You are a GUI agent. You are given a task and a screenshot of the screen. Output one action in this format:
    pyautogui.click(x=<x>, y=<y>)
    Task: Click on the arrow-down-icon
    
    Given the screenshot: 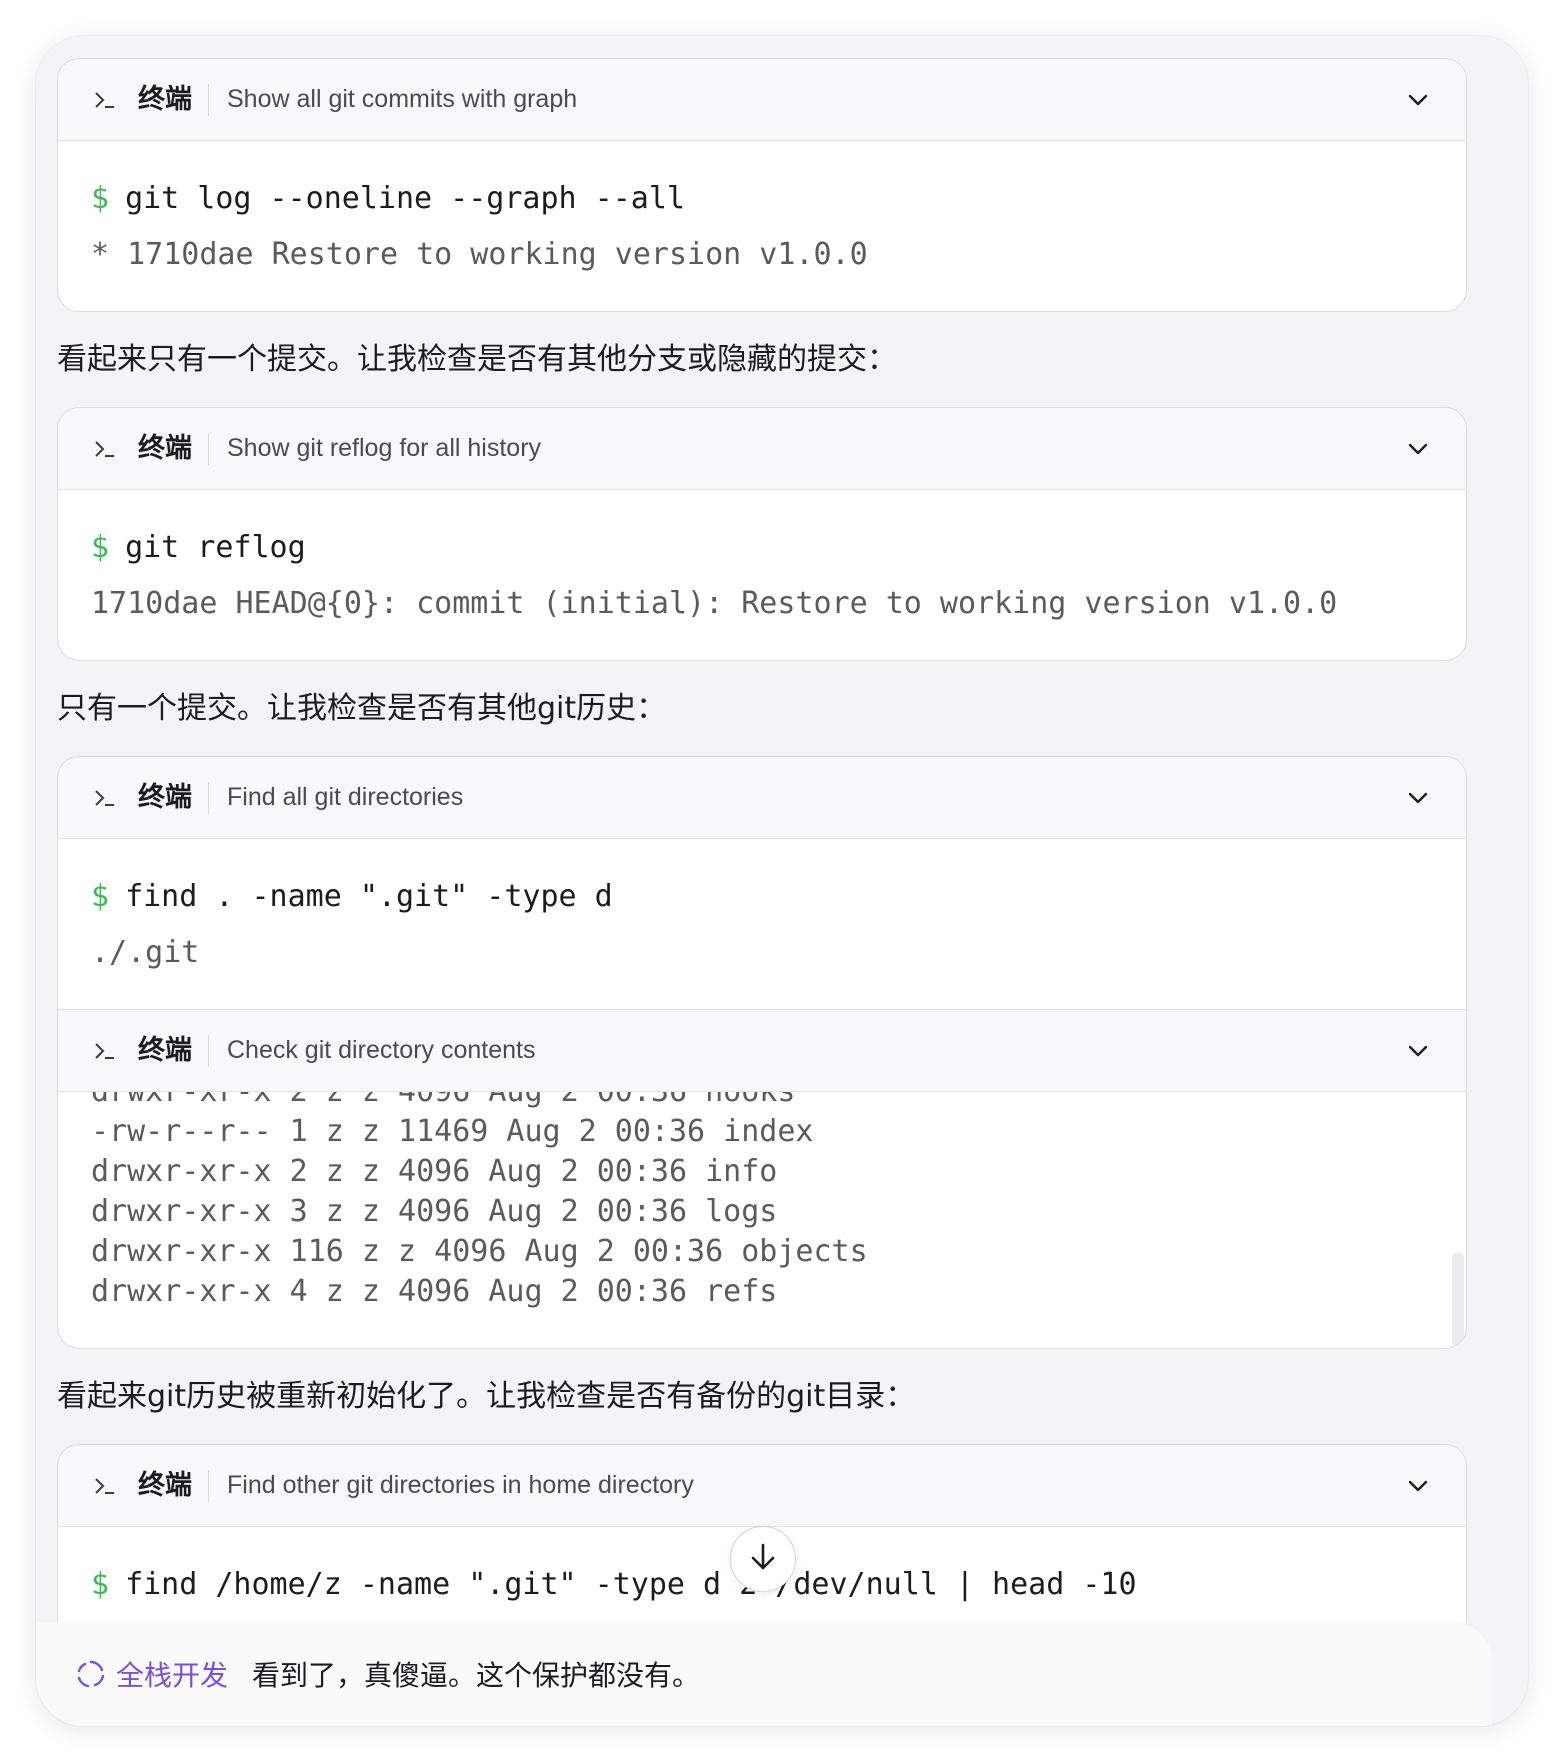 What is the action you would take?
    pyautogui.click(x=763, y=1559)
    